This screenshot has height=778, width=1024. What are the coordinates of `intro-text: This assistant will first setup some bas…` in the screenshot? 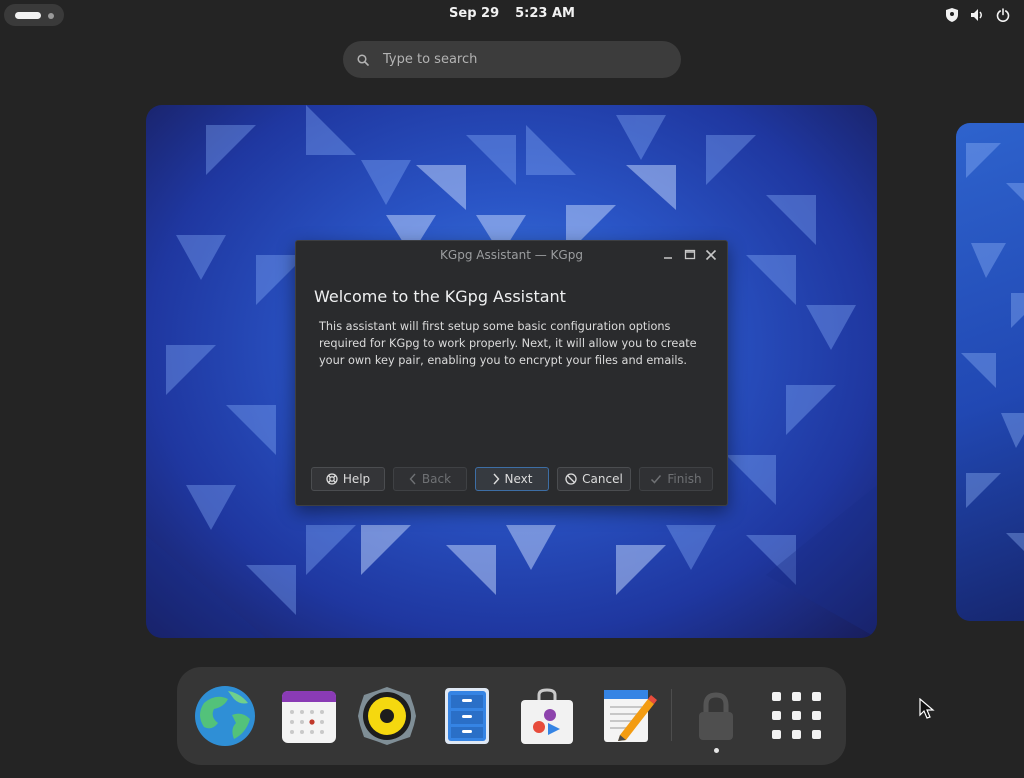 It's located at (508, 343).